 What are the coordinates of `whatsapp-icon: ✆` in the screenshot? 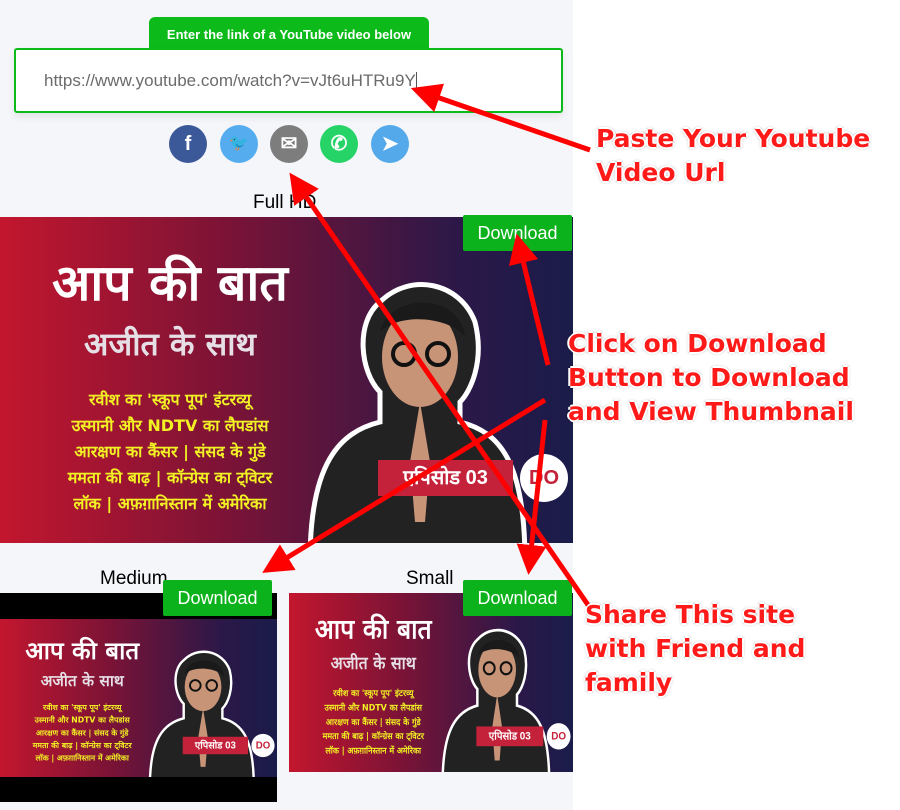 It's located at (339, 144).